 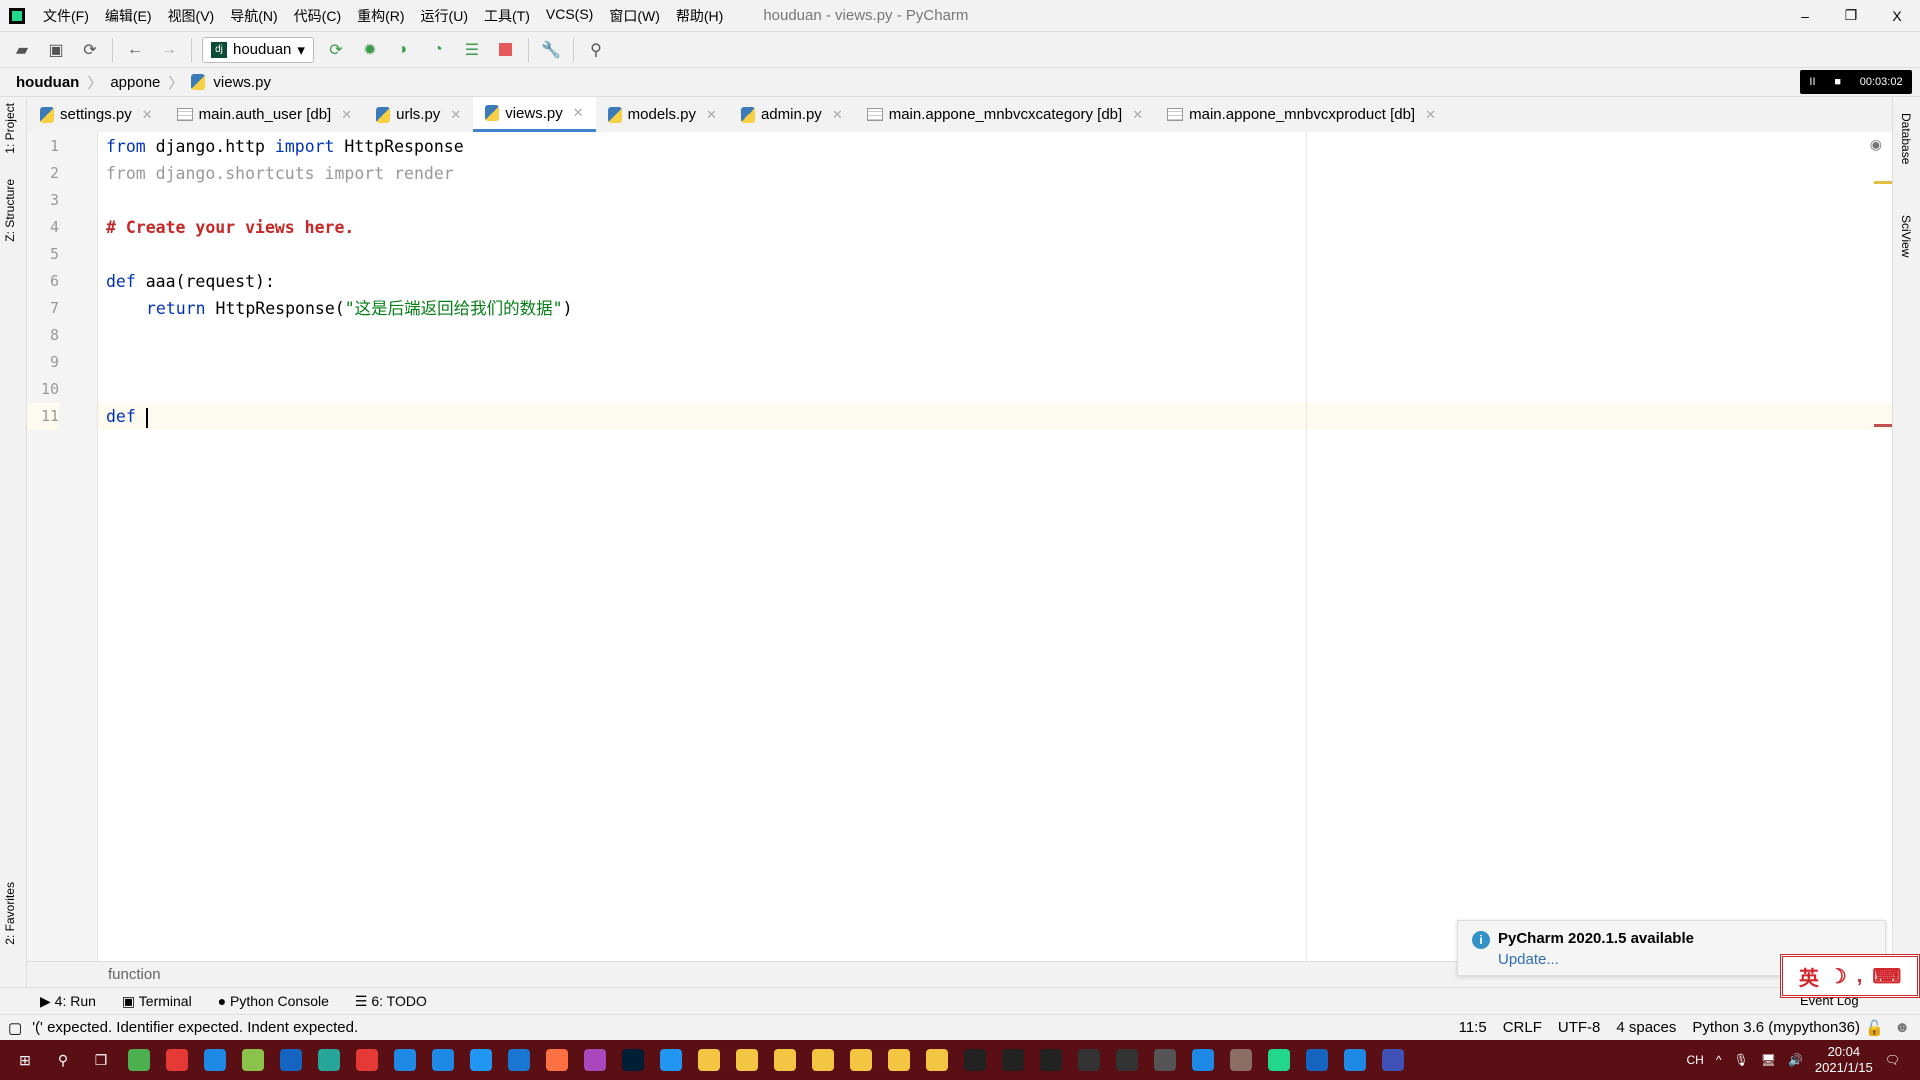 What do you see at coordinates (634, 16) in the screenshot?
I see `menu-item: 窗口(W)` at bounding box center [634, 16].